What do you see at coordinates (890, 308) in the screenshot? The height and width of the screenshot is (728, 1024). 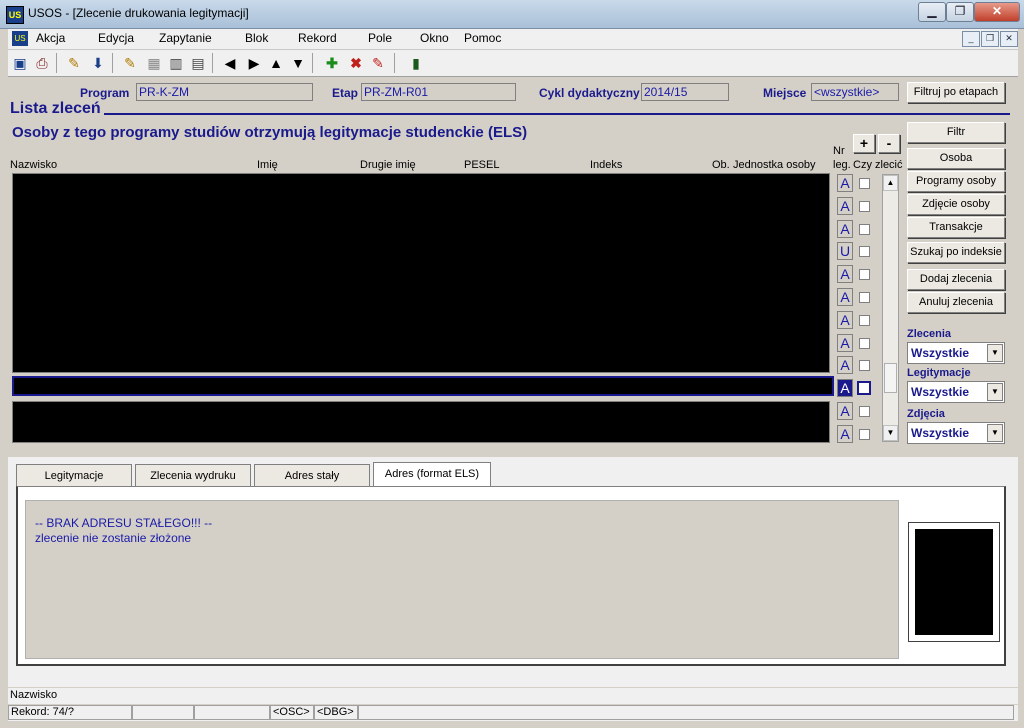 I see `records-scrollbar: ▲ ▼` at bounding box center [890, 308].